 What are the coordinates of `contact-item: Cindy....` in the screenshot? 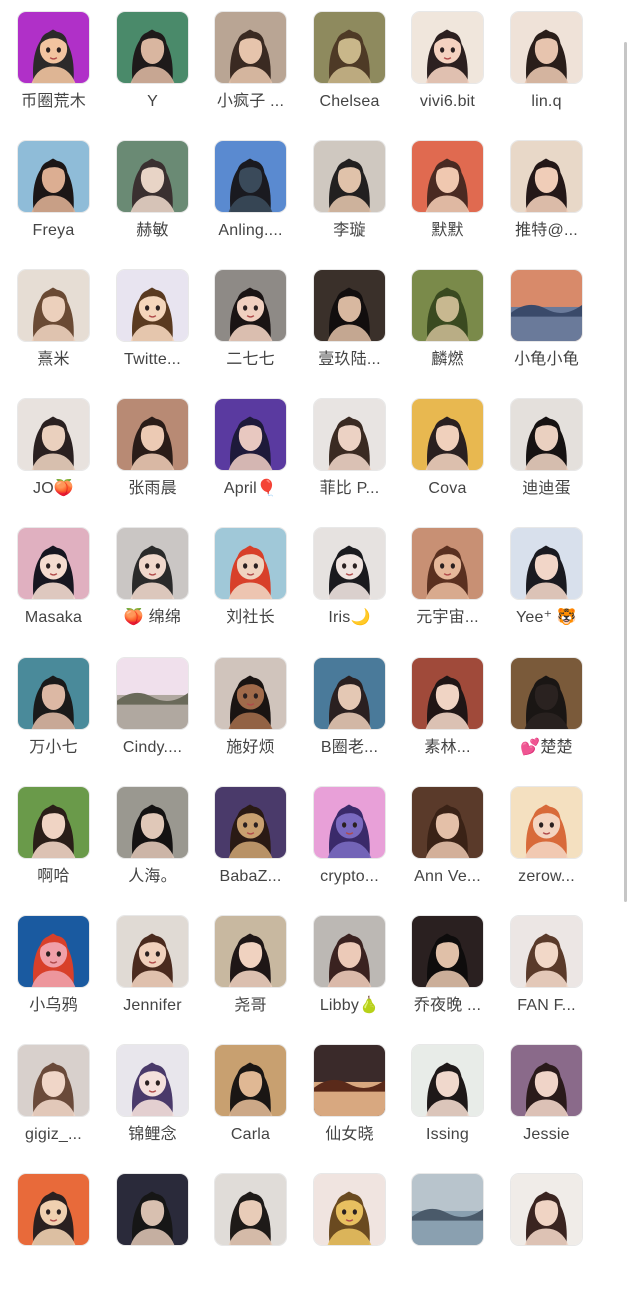 It's located at (165, 717).